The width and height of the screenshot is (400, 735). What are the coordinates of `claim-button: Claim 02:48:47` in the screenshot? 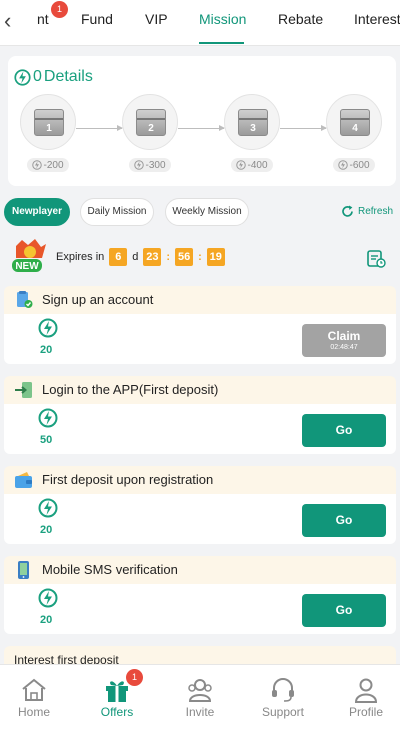 It's located at (344, 340).